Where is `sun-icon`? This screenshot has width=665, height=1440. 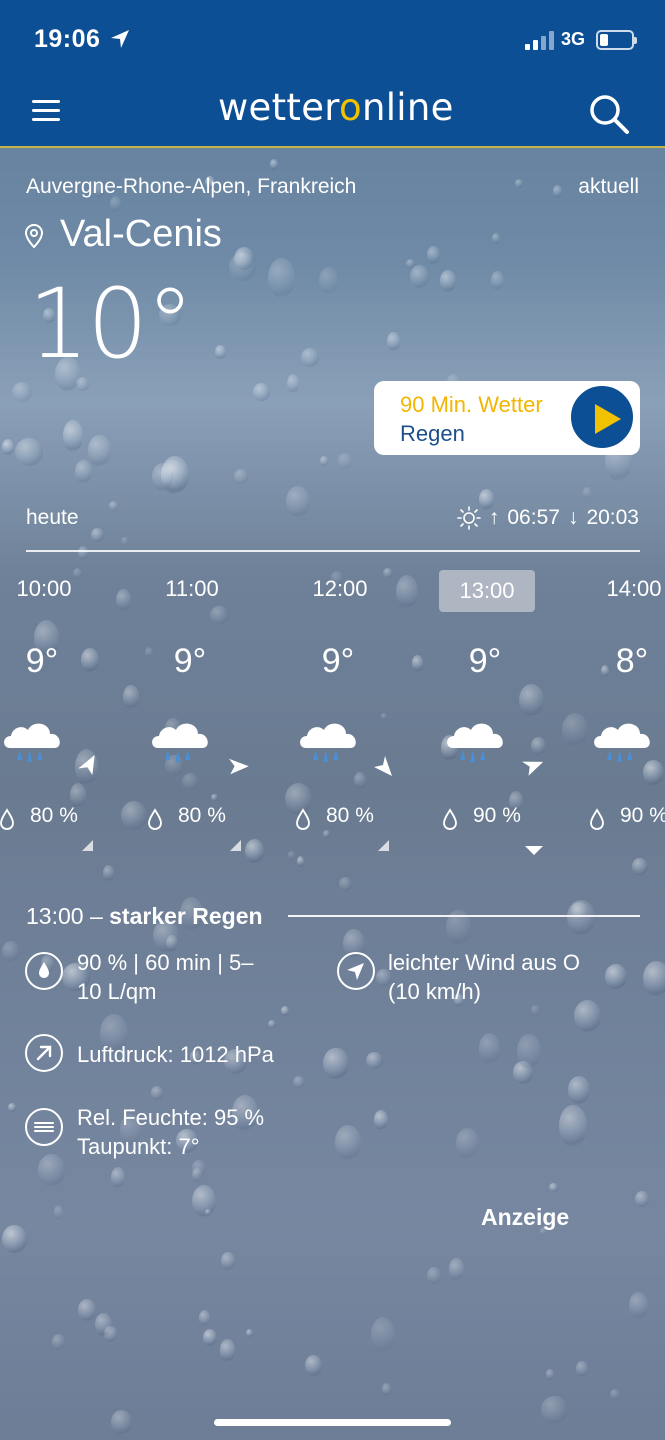
sun-icon is located at coordinates (469, 518).